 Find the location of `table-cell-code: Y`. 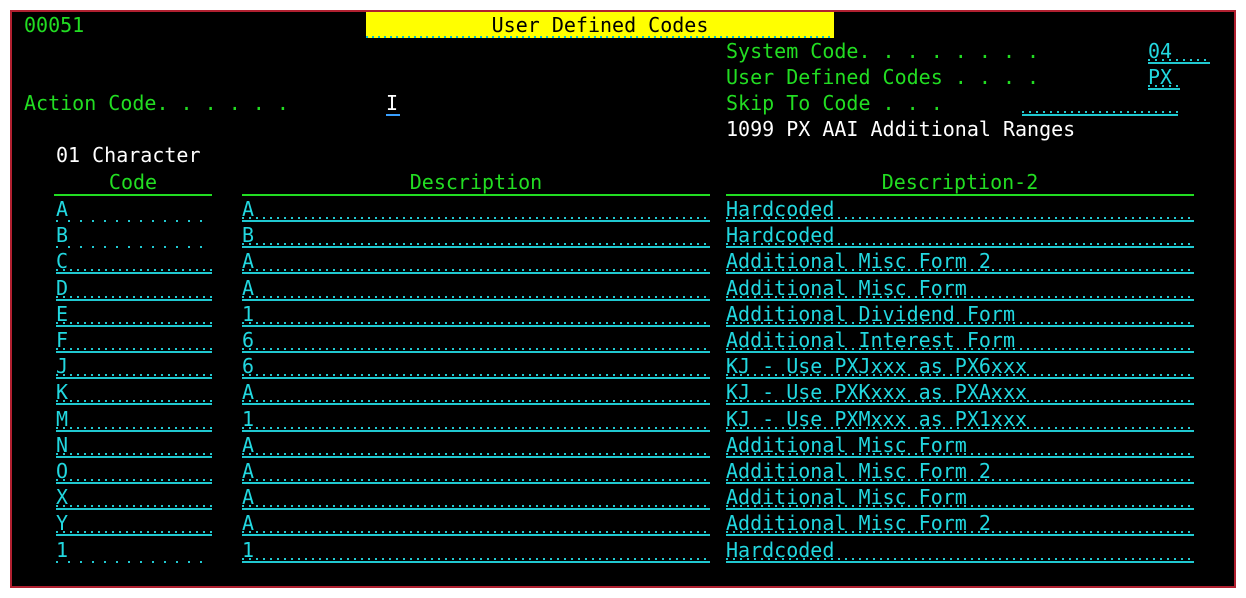

table-cell-code: Y is located at coordinates (134, 523).